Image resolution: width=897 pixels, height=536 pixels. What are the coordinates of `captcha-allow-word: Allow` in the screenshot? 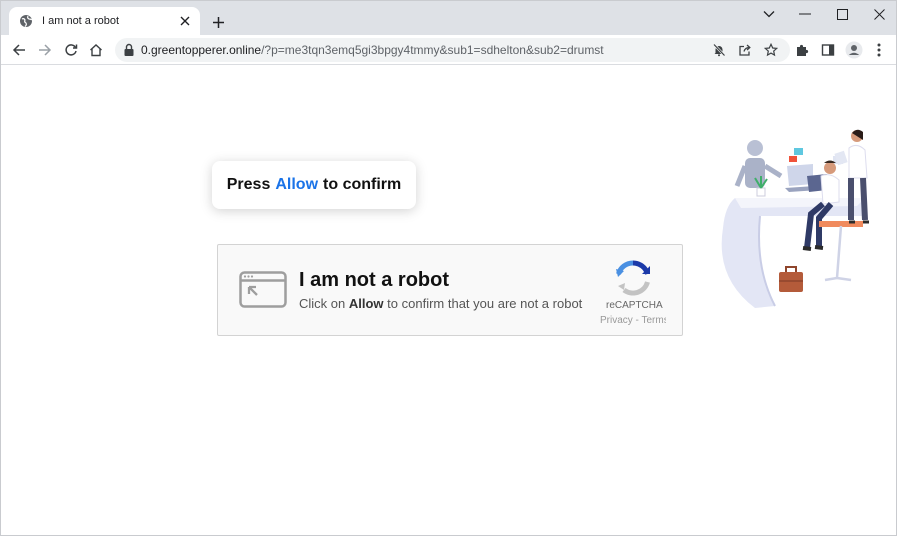 It's located at (366, 303).